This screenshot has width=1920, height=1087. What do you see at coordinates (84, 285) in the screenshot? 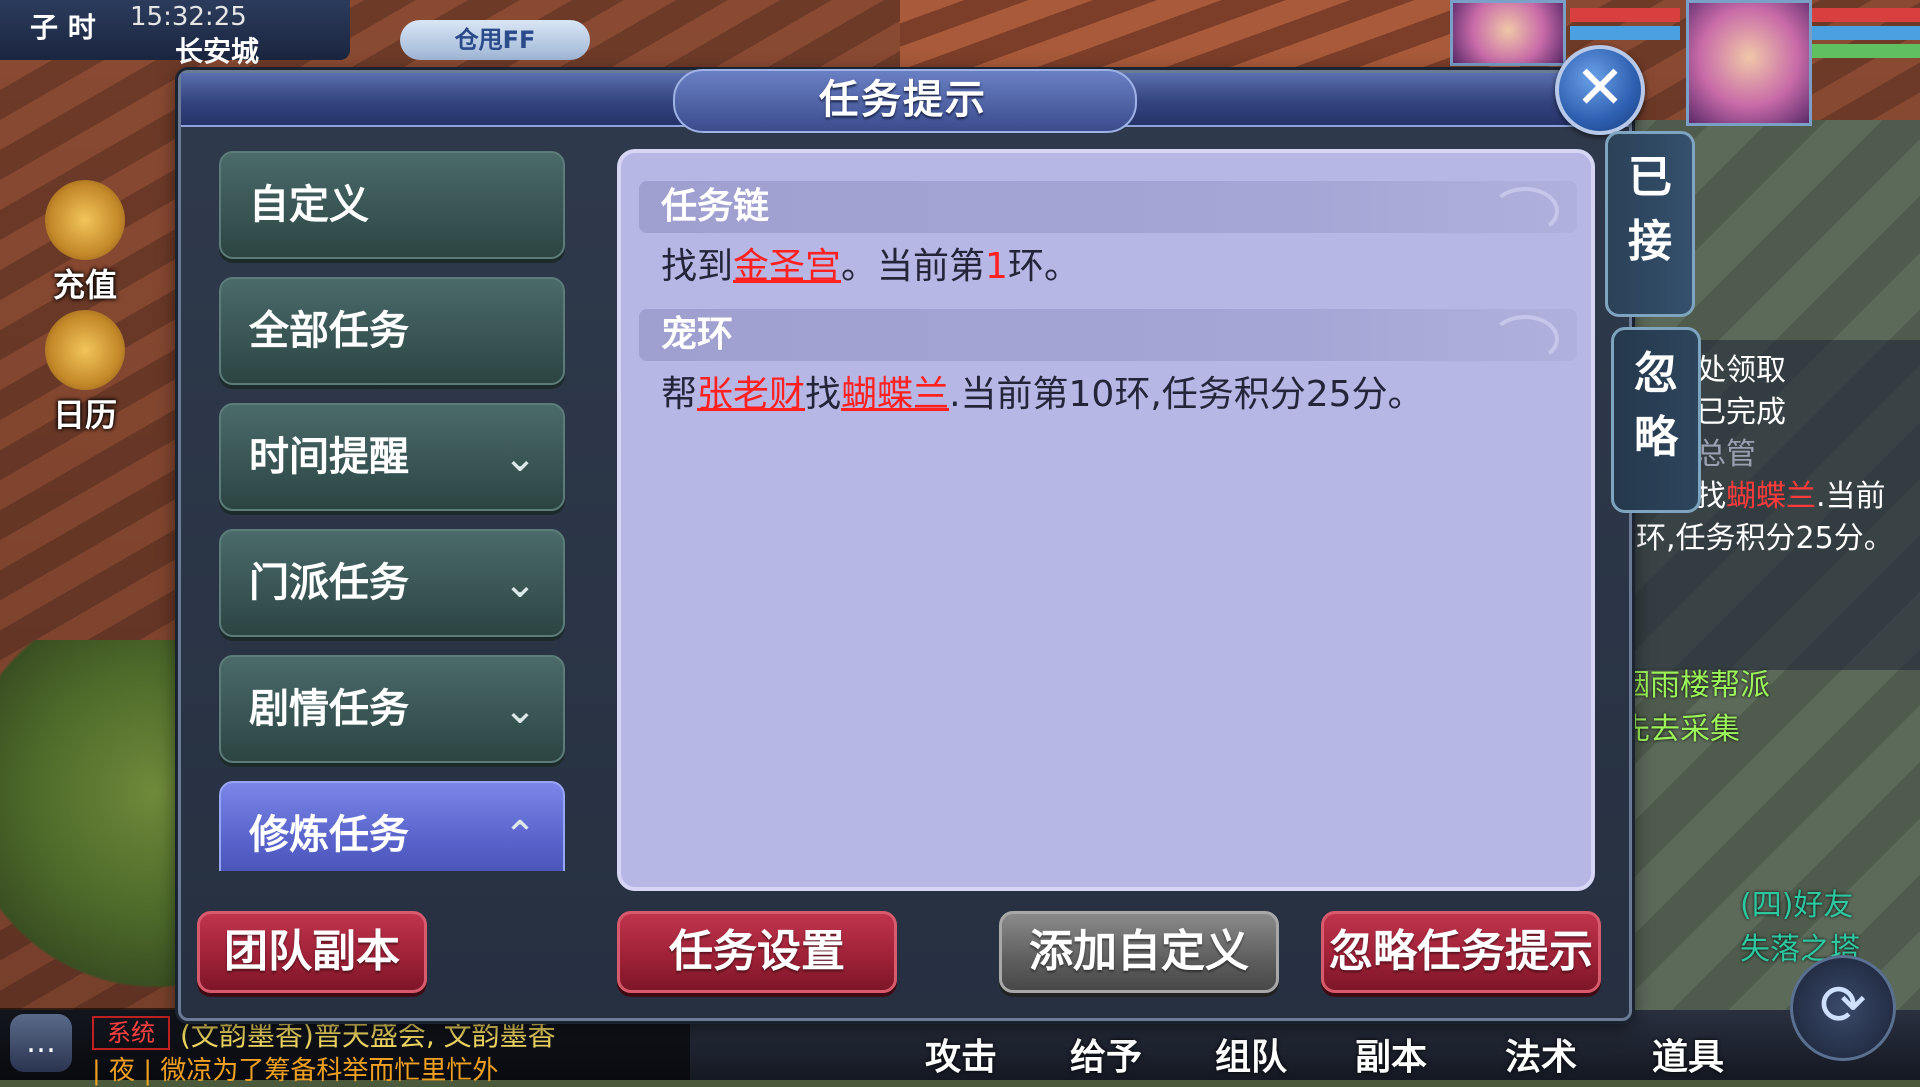
I see `recharge-label: 充值` at bounding box center [84, 285].